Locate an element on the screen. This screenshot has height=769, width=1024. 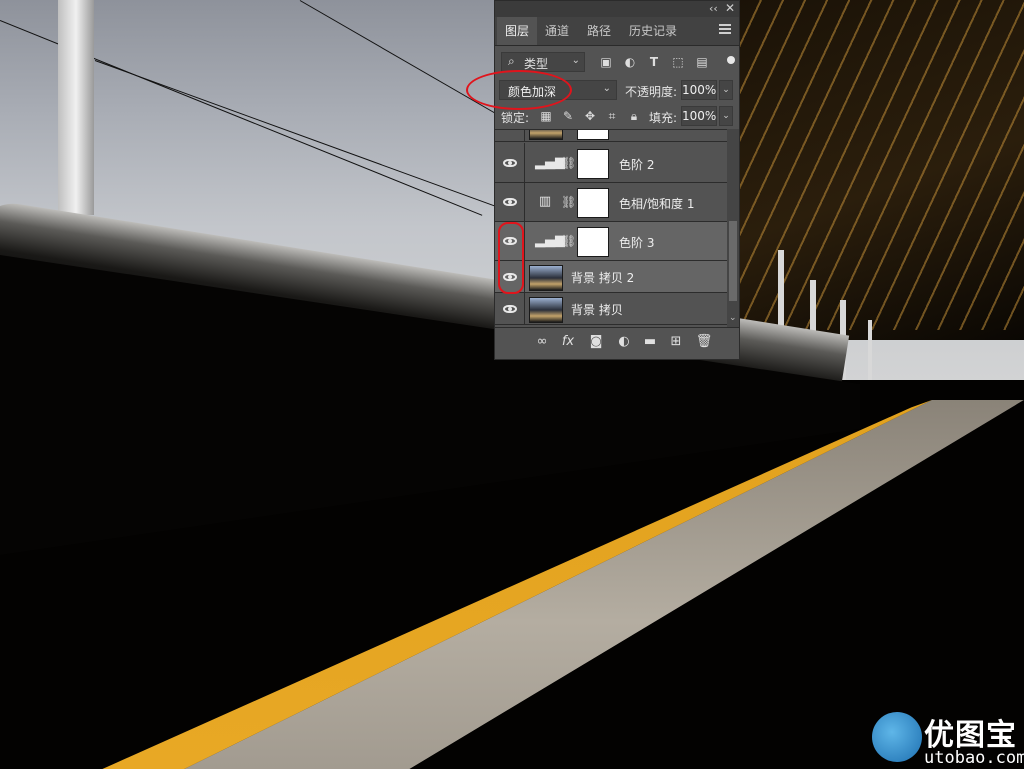
fill-label: 填充: is located at coordinates (663, 118).